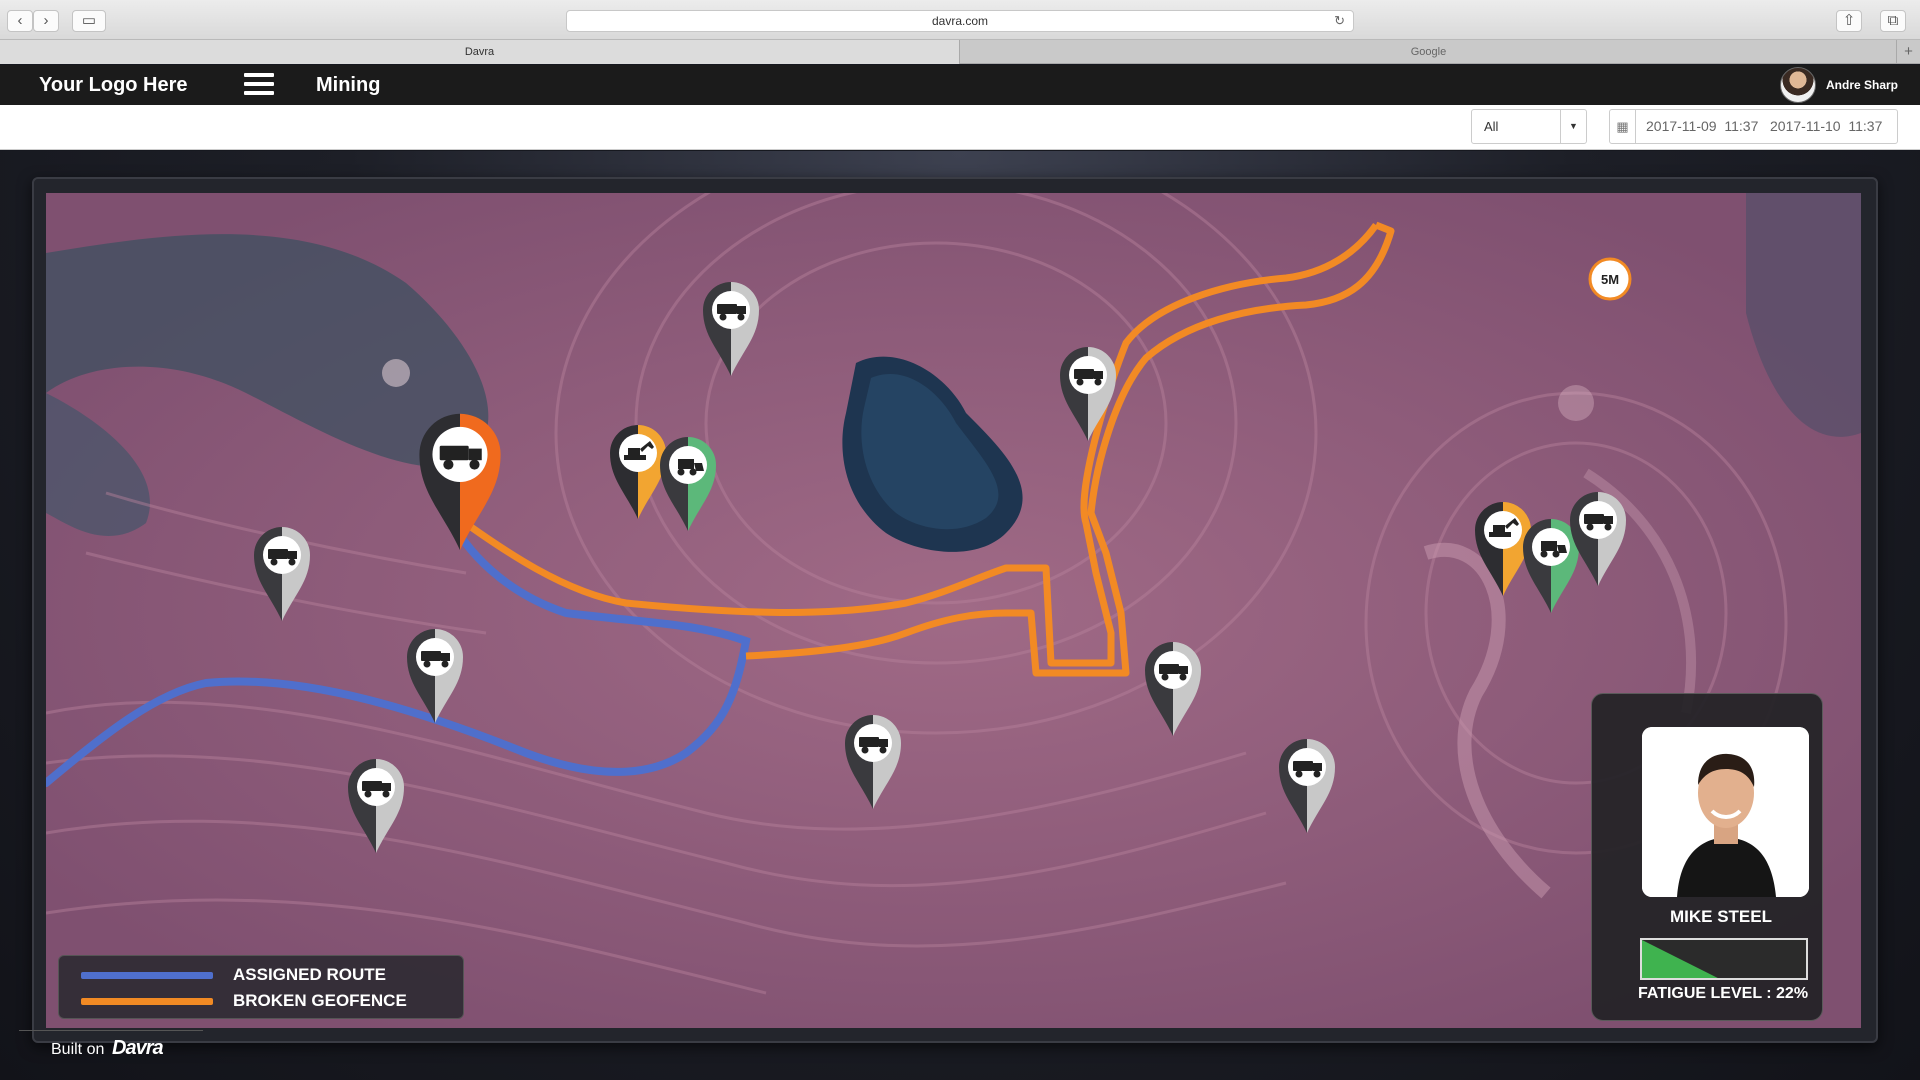 This screenshot has height=1080, width=1920. I want to click on logo: Your Logo Here, so click(113, 85).